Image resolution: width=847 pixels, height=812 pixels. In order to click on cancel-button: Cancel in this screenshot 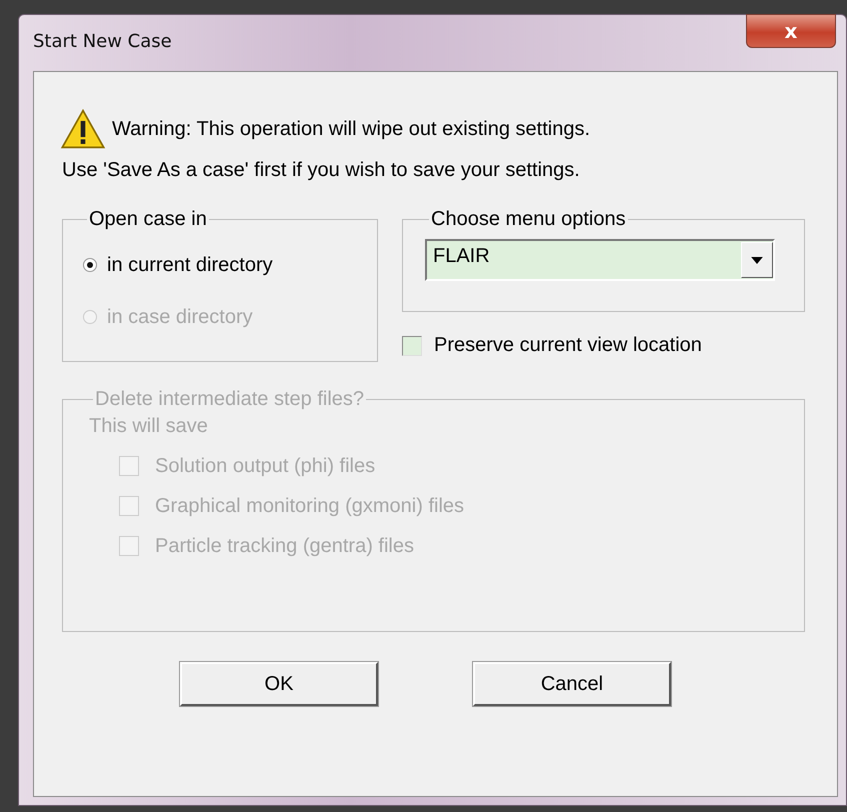, I will do `click(572, 684)`.